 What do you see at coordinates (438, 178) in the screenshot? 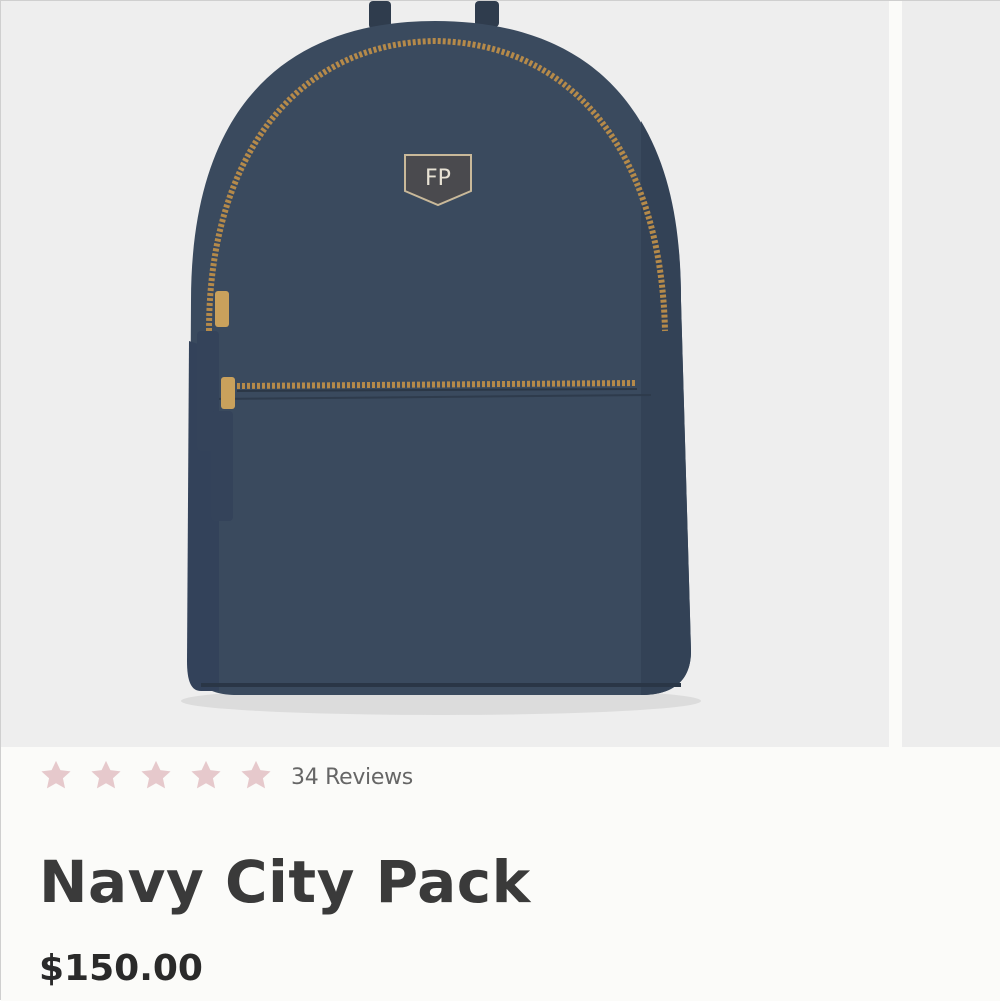
I see `svg-text: FP` at bounding box center [438, 178].